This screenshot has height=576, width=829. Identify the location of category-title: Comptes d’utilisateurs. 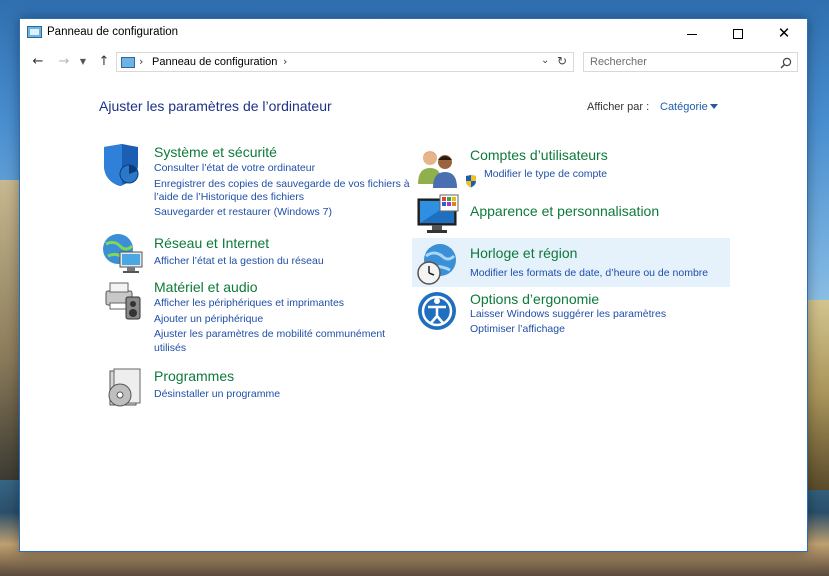
(539, 155).